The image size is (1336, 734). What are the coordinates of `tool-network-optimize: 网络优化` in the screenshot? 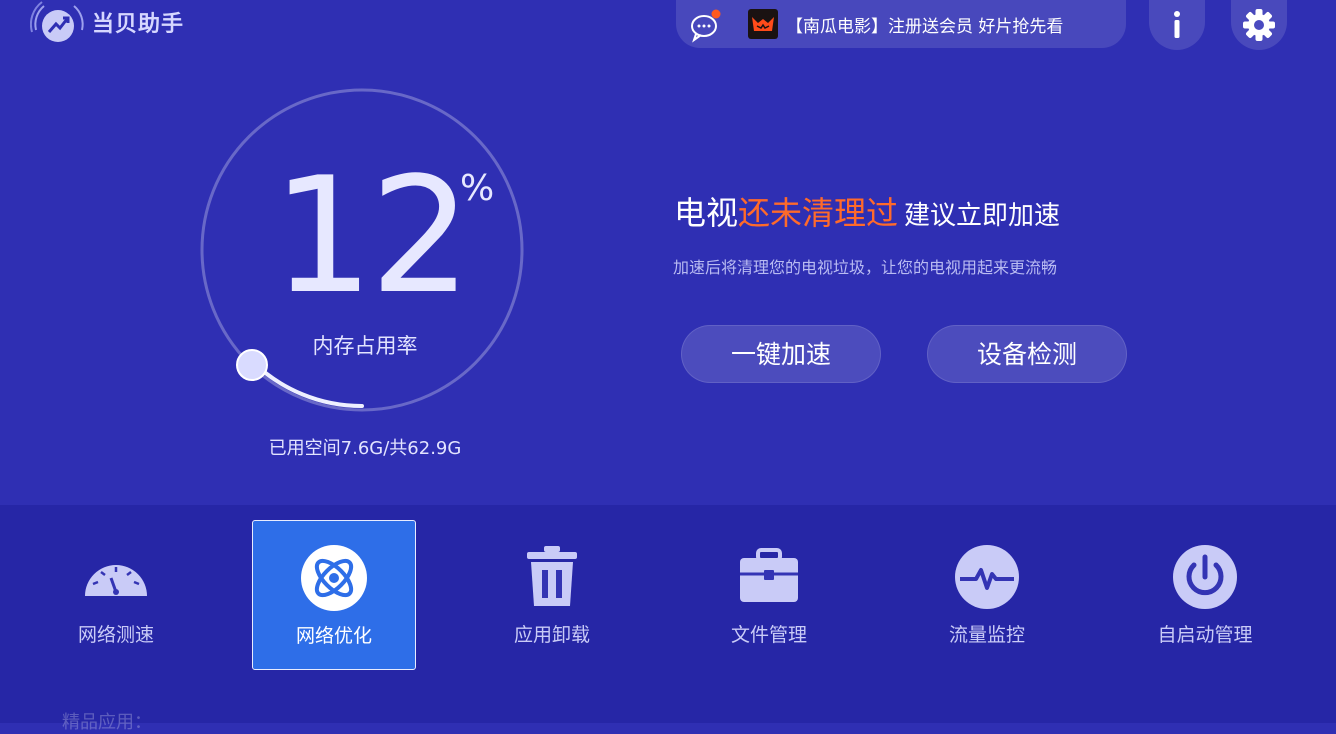 It's located at (334, 595).